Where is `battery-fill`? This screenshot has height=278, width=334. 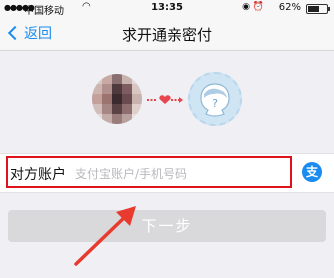
battery-fill is located at coordinates (314, 9).